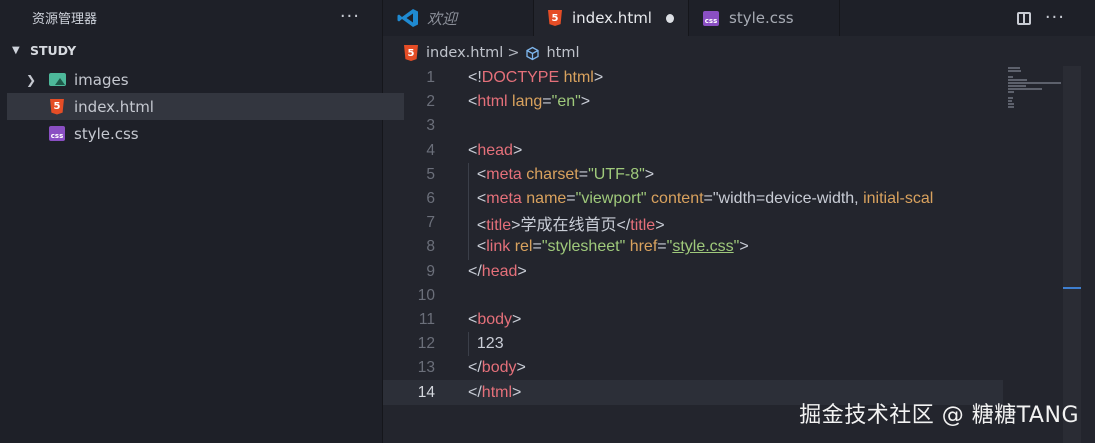  I want to click on line-number: 10, so click(426, 295).